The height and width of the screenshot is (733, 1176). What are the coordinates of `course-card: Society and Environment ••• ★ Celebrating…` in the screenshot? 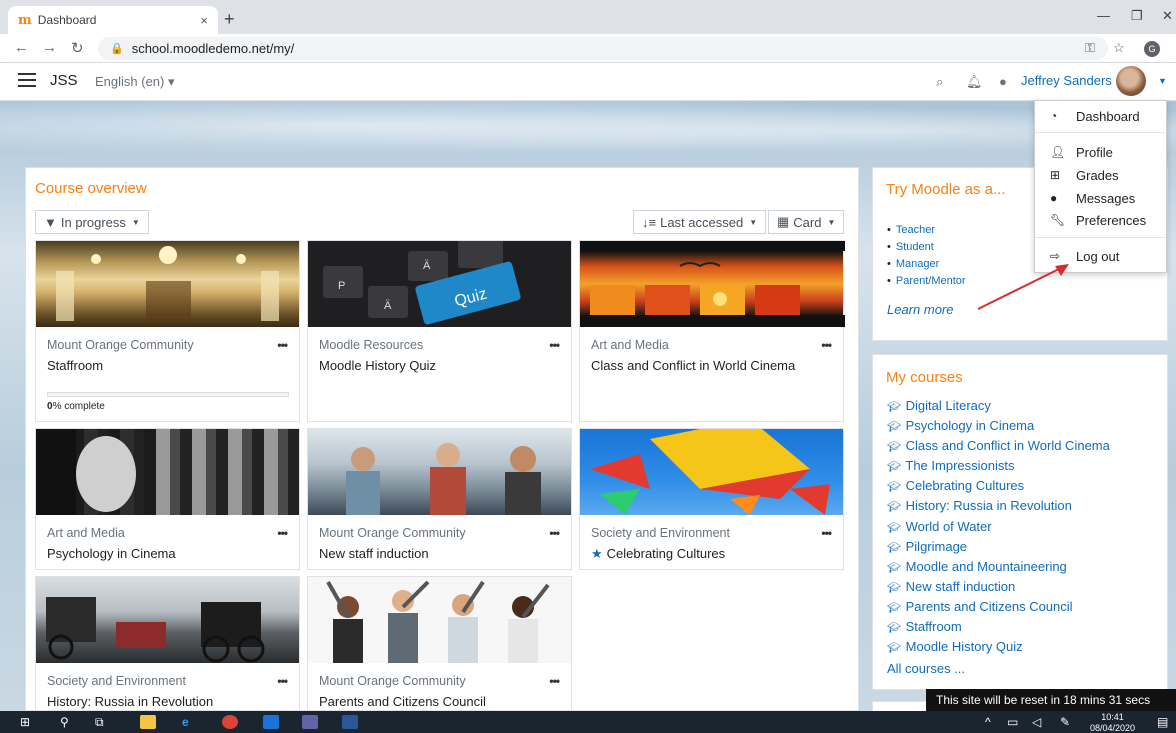 It's located at (711, 499).